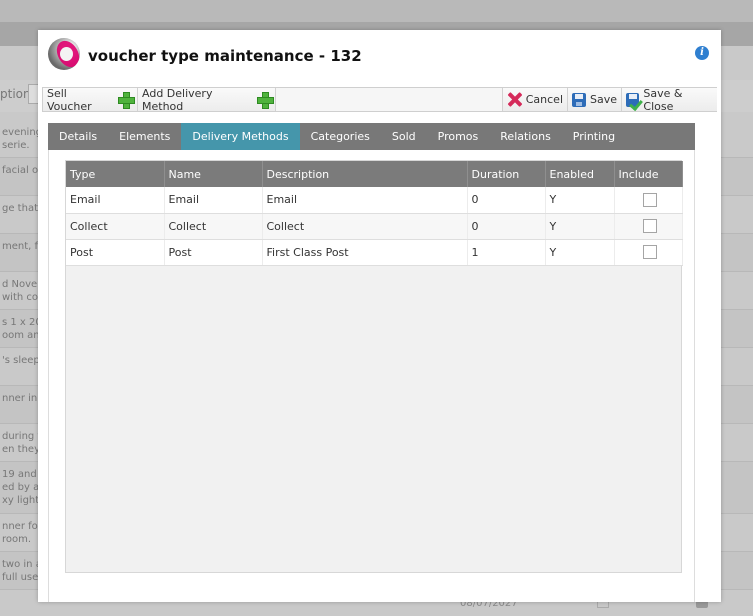  What do you see at coordinates (580, 174) in the screenshot?
I see `column-header-enabled: Enabled` at bounding box center [580, 174].